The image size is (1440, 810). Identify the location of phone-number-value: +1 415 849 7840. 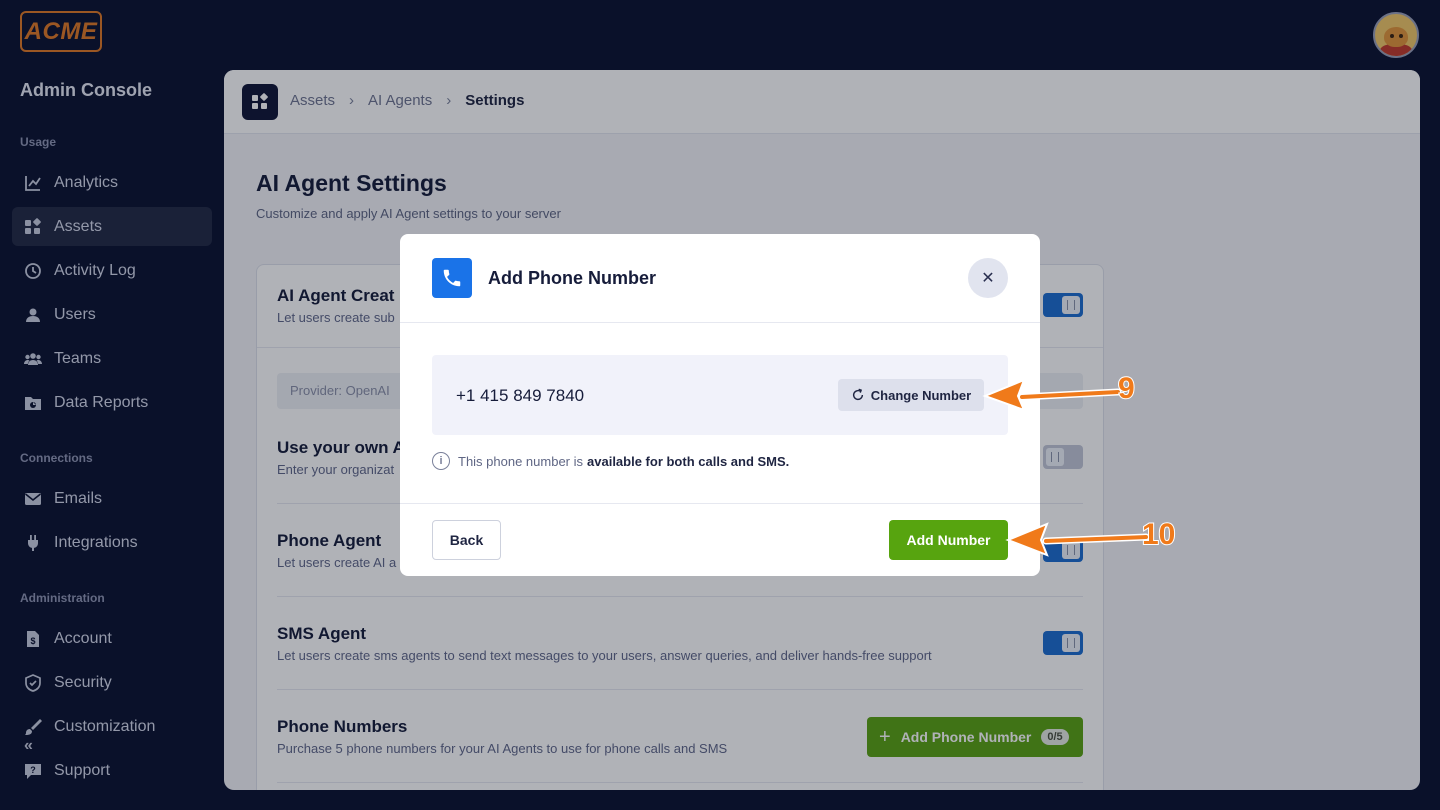
(520, 395).